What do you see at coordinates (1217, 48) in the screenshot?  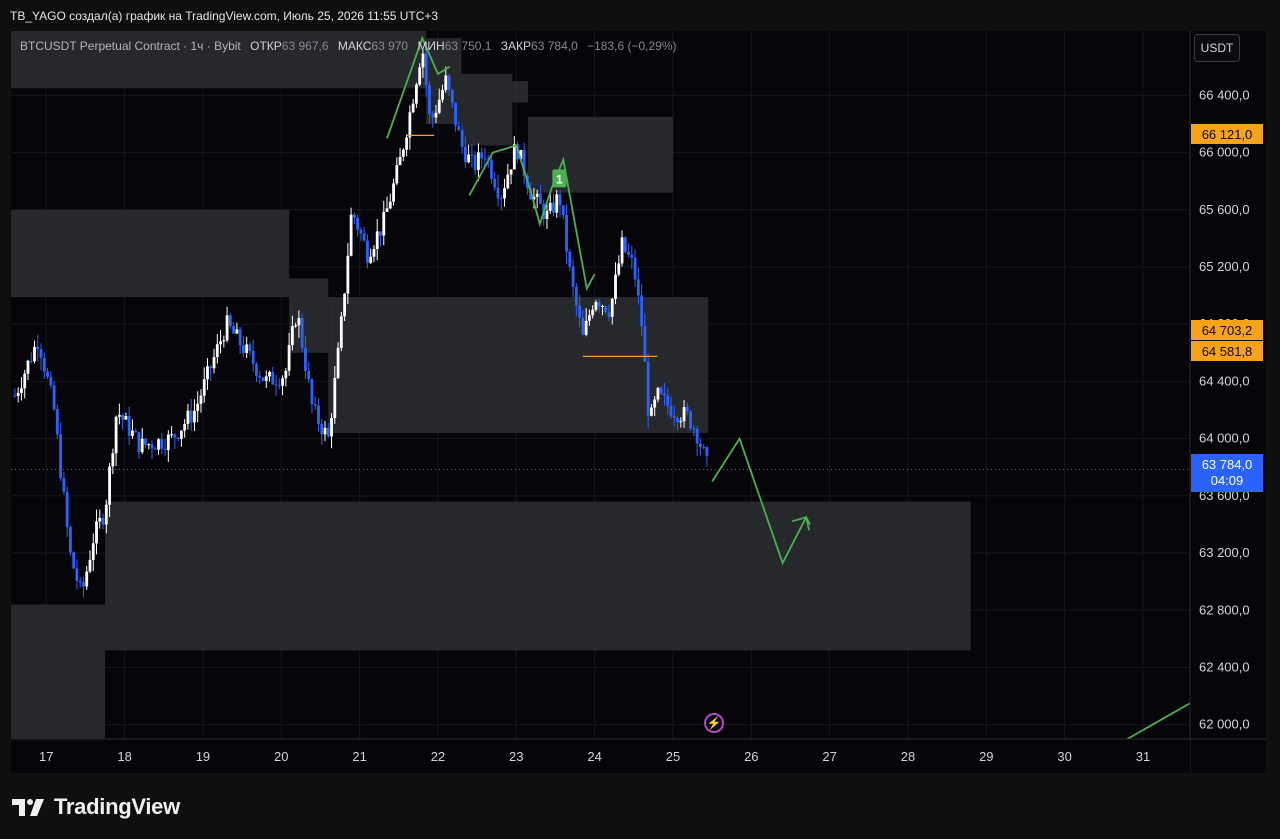 I see `currency-button: USDT` at bounding box center [1217, 48].